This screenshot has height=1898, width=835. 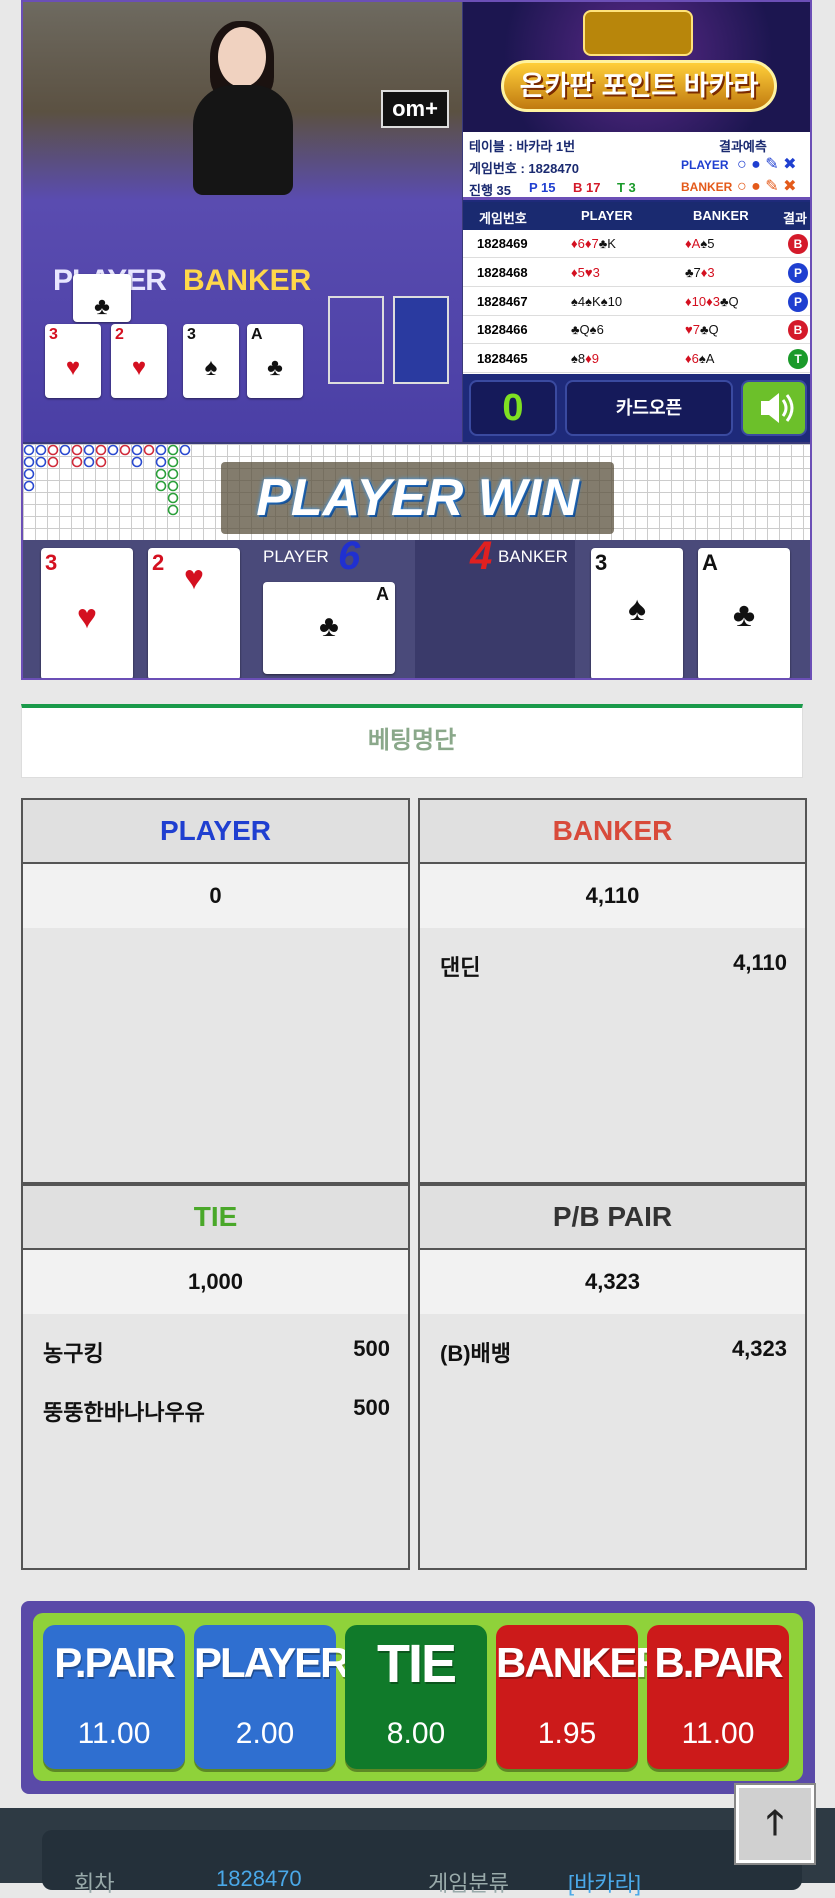 What do you see at coordinates (613, 965) in the screenshot?
I see `bet-entry: 댄딘 4,110` at bounding box center [613, 965].